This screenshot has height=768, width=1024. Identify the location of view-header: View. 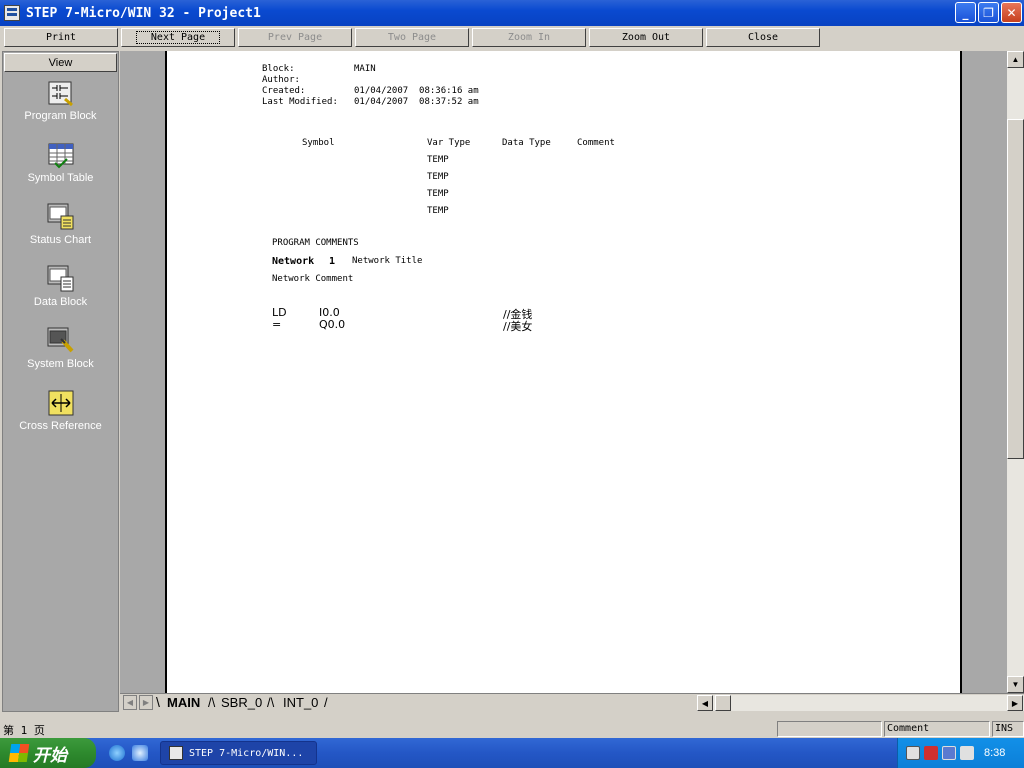
(60, 62).